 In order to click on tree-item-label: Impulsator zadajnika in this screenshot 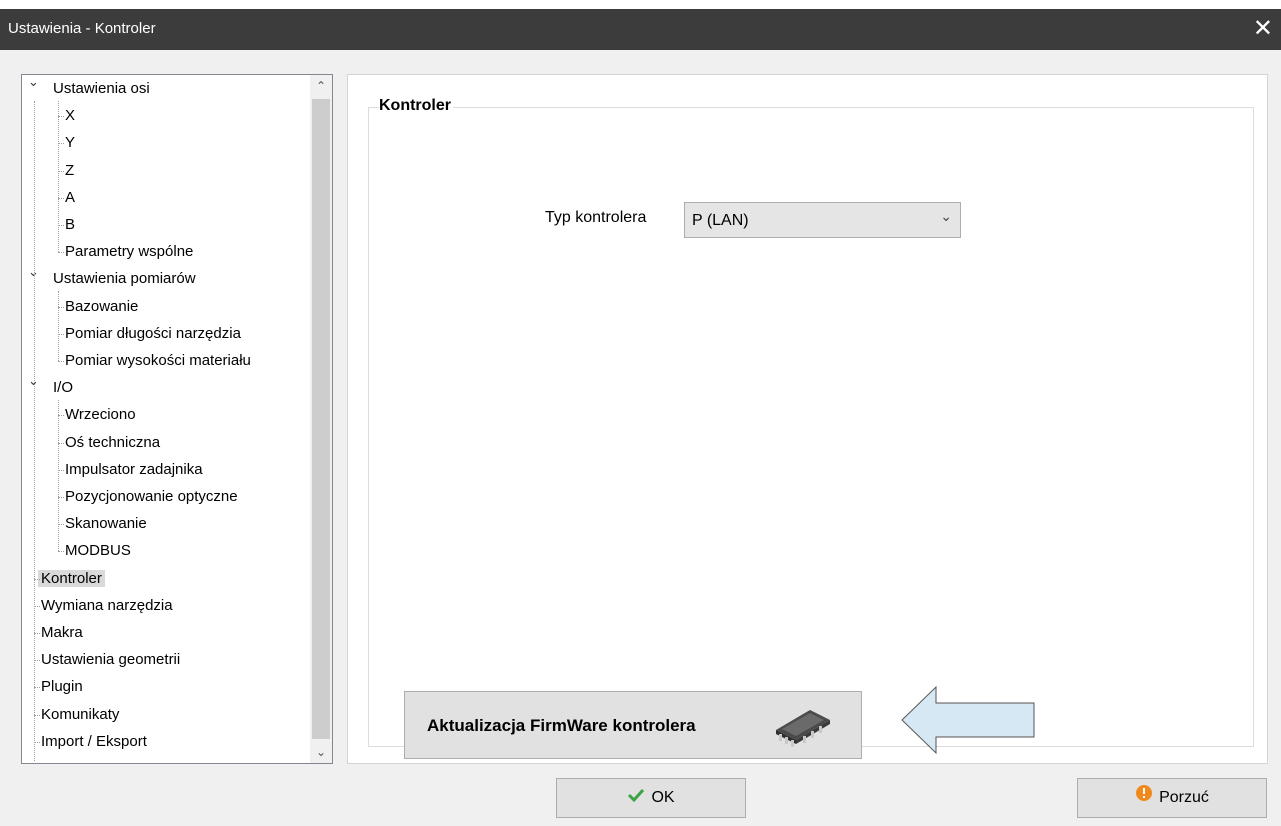, I will do `click(134, 469)`.